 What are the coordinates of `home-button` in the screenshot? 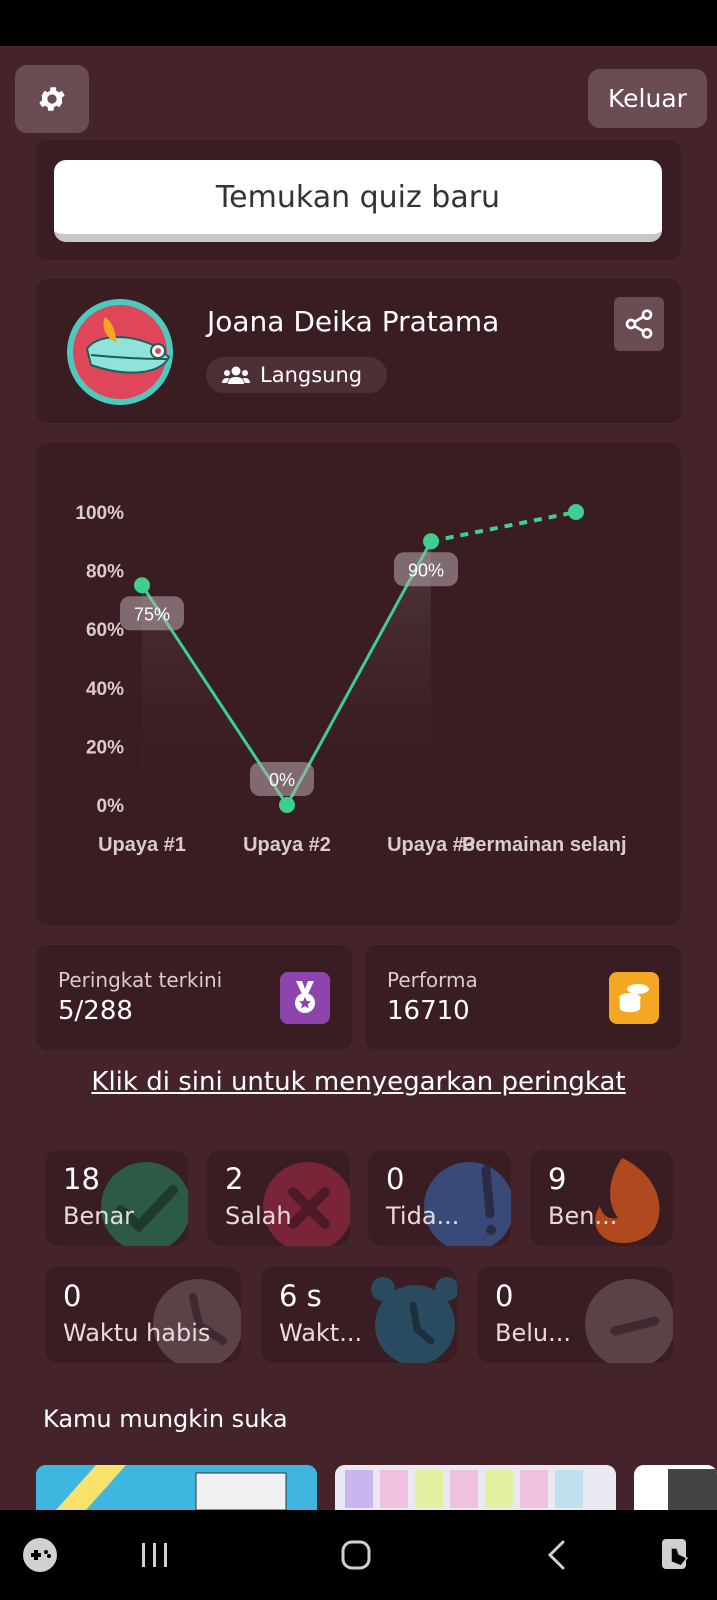 It's located at (356, 1555).